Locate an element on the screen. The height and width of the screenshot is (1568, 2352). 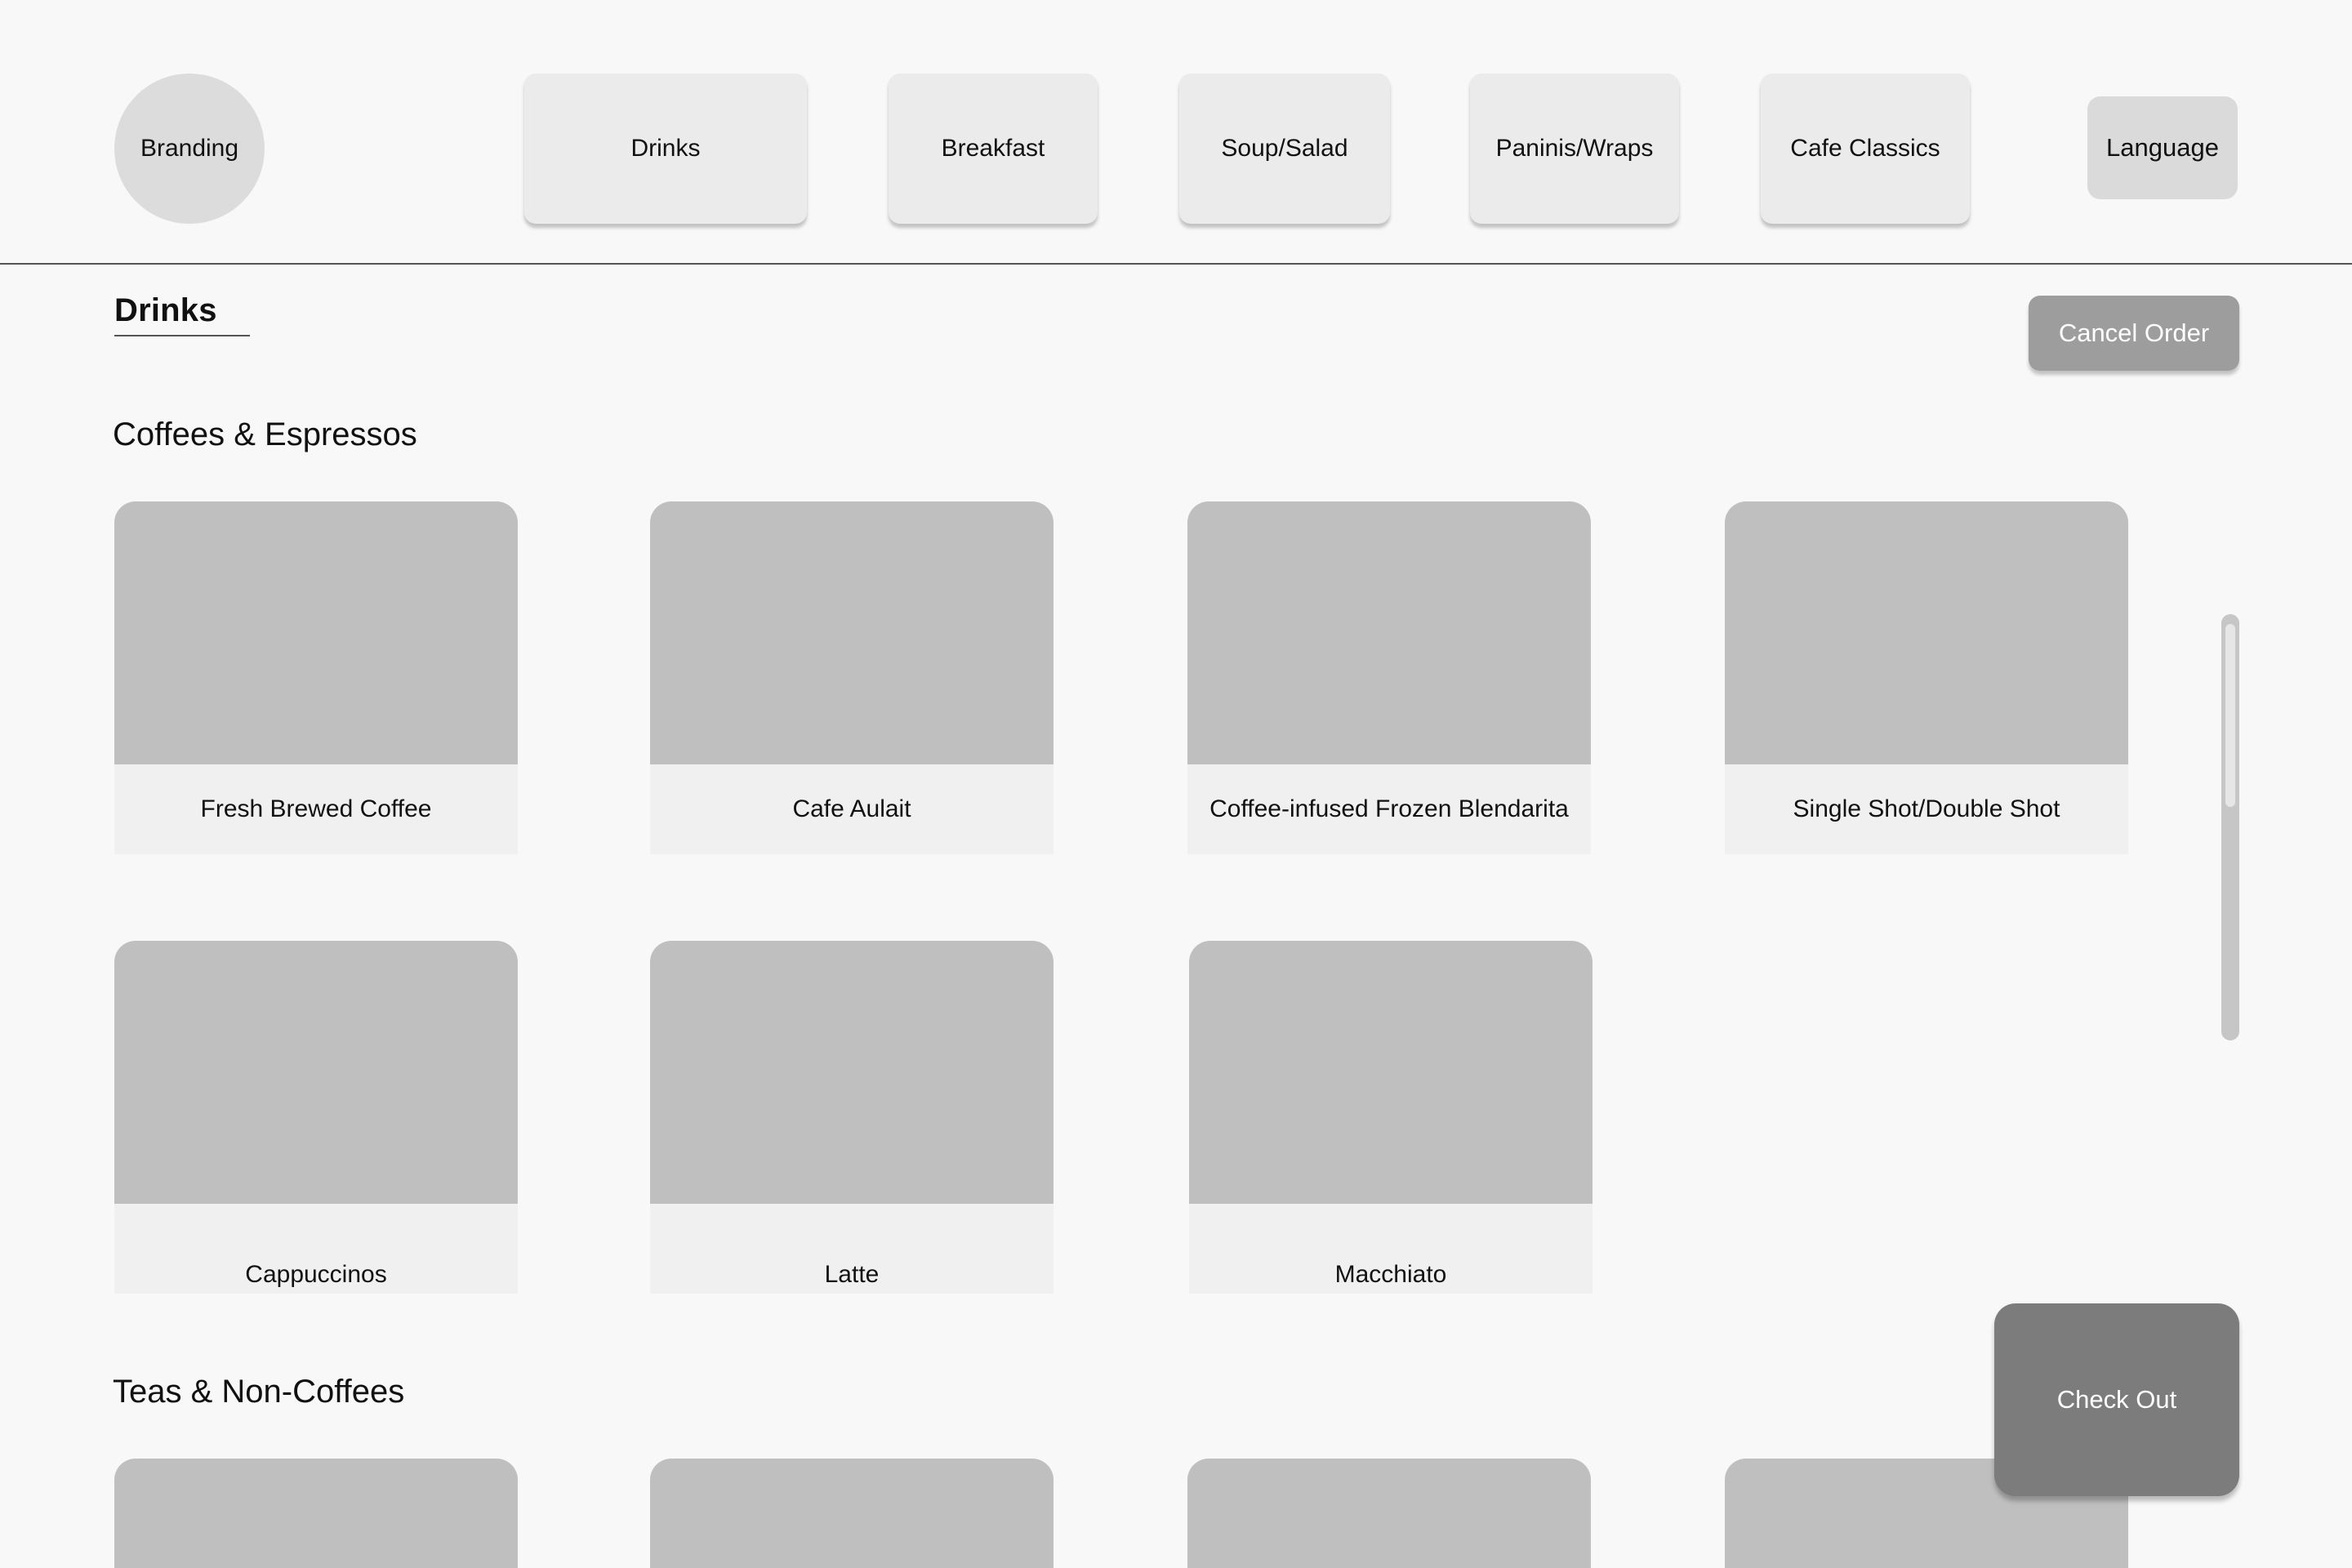
language-button: Language is located at coordinates (2162, 147).